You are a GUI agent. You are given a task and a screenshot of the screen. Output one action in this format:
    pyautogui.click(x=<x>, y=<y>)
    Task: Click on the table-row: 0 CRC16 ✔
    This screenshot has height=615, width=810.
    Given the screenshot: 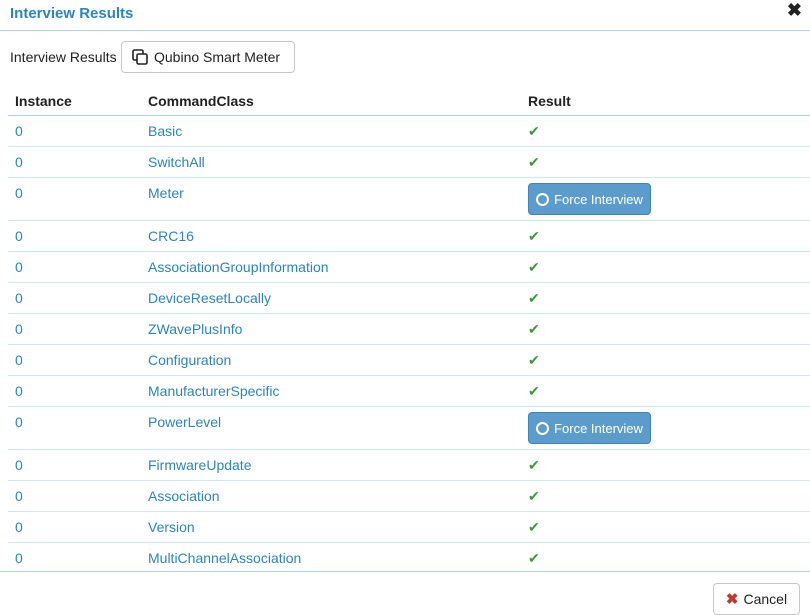 What is the action you would take?
    pyautogui.click(x=409, y=236)
    